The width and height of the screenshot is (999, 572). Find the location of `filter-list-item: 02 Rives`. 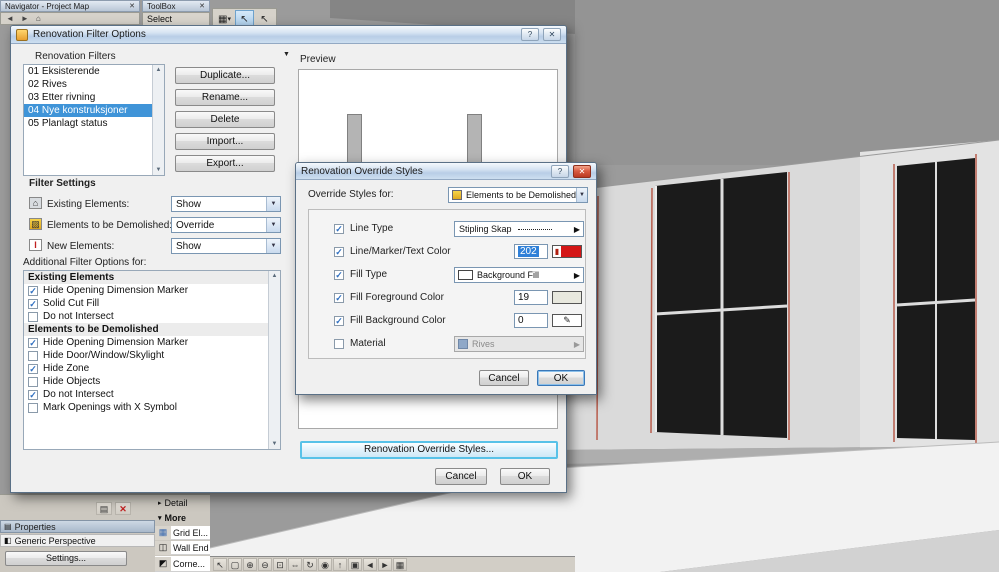

filter-list-item: 02 Rives is located at coordinates (94, 84).